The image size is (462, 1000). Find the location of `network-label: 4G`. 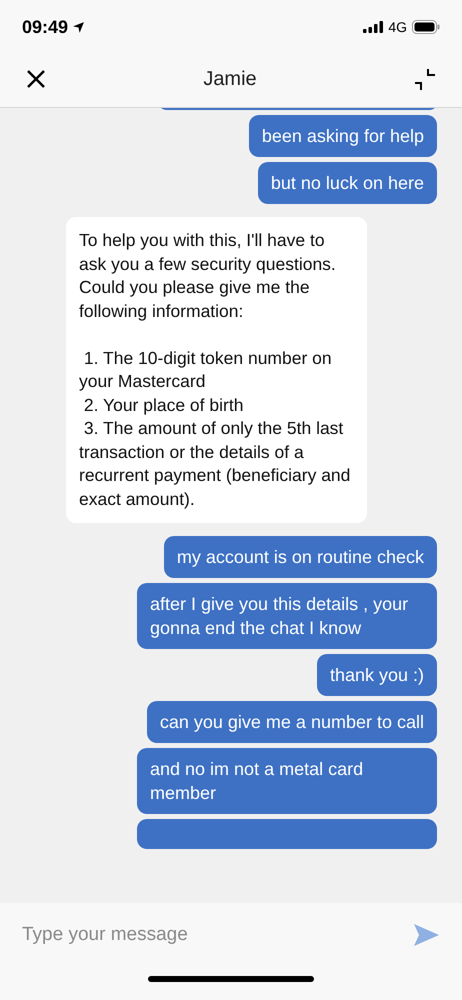

network-label: 4G is located at coordinates (397, 27).